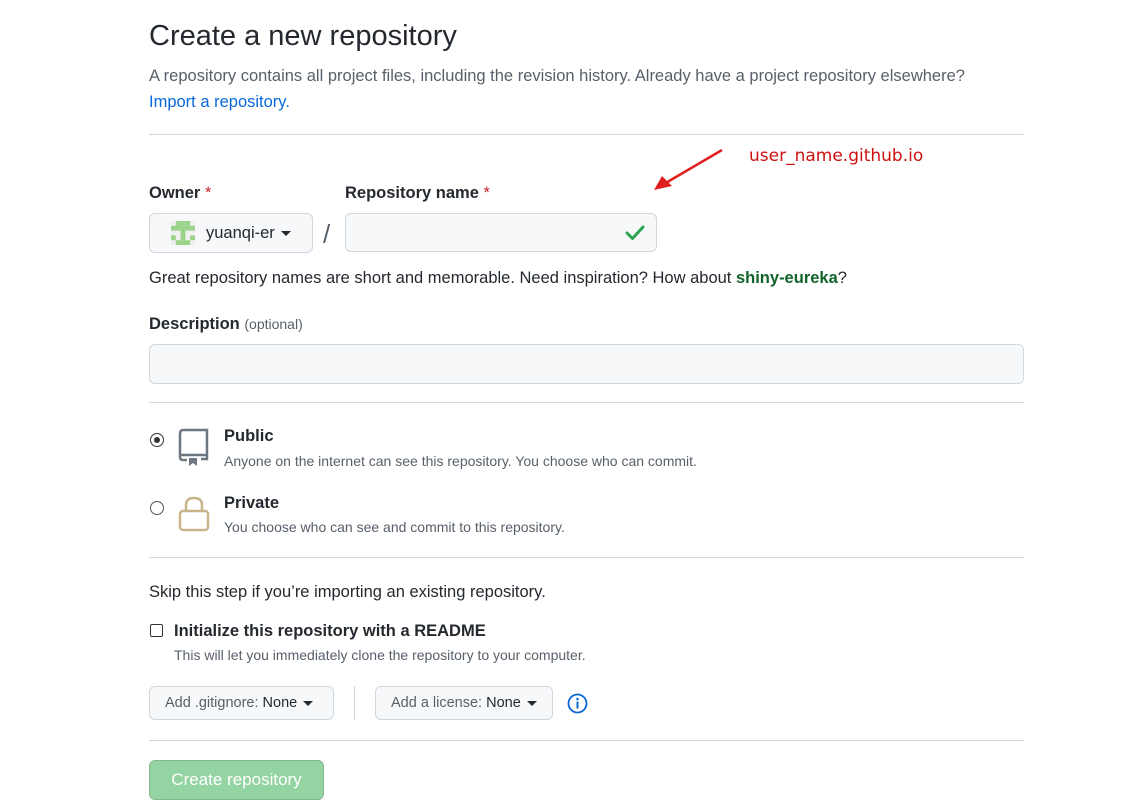  Describe the element at coordinates (157, 508) in the screenshot. I see `private-radio` at that location.